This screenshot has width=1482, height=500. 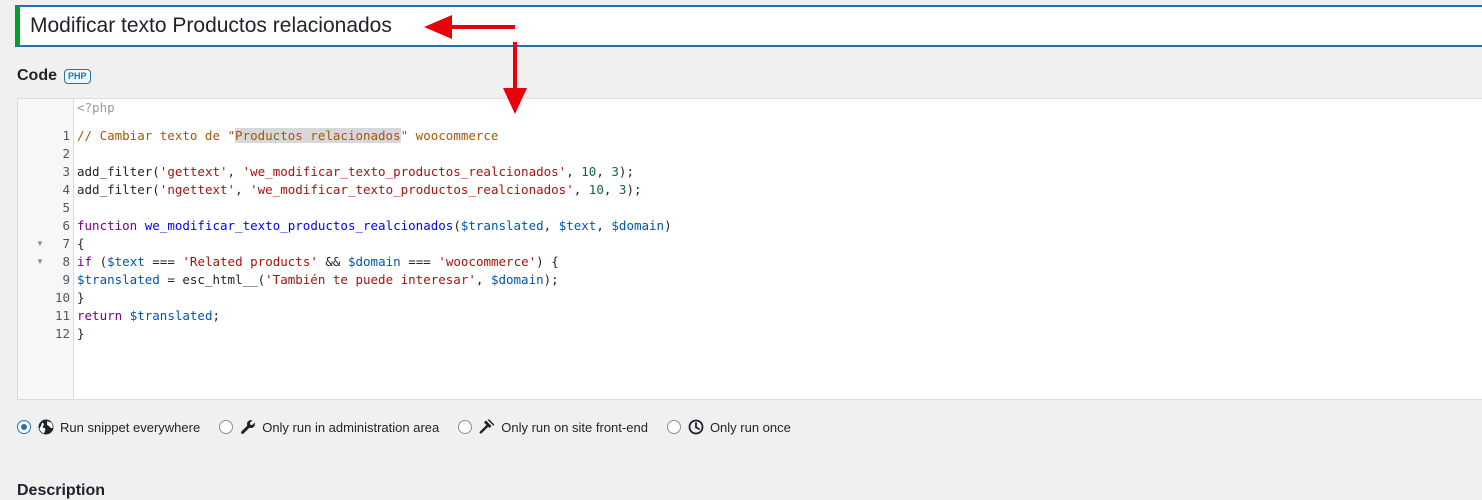 I want to click on option-label: Run snippet everywhere, so click(x=130, y=427).